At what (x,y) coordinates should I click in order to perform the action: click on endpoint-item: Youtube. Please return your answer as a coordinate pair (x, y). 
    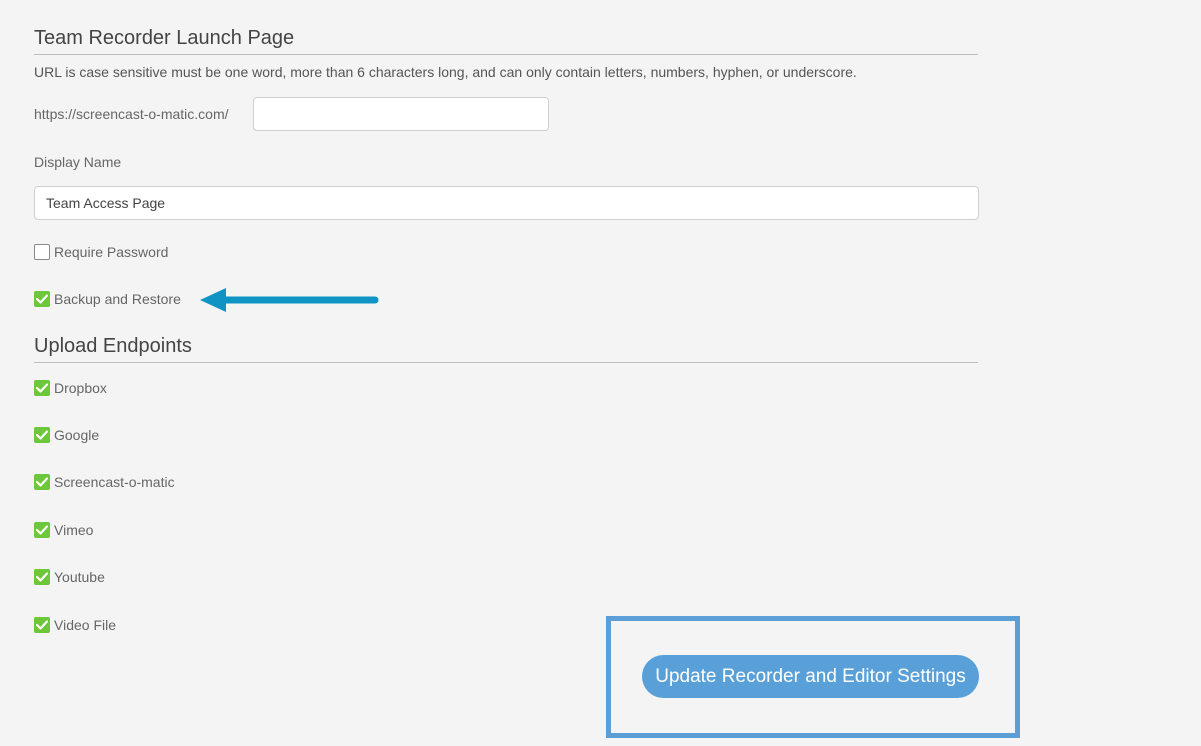
    Looking at the image, I should click on (69, 577).